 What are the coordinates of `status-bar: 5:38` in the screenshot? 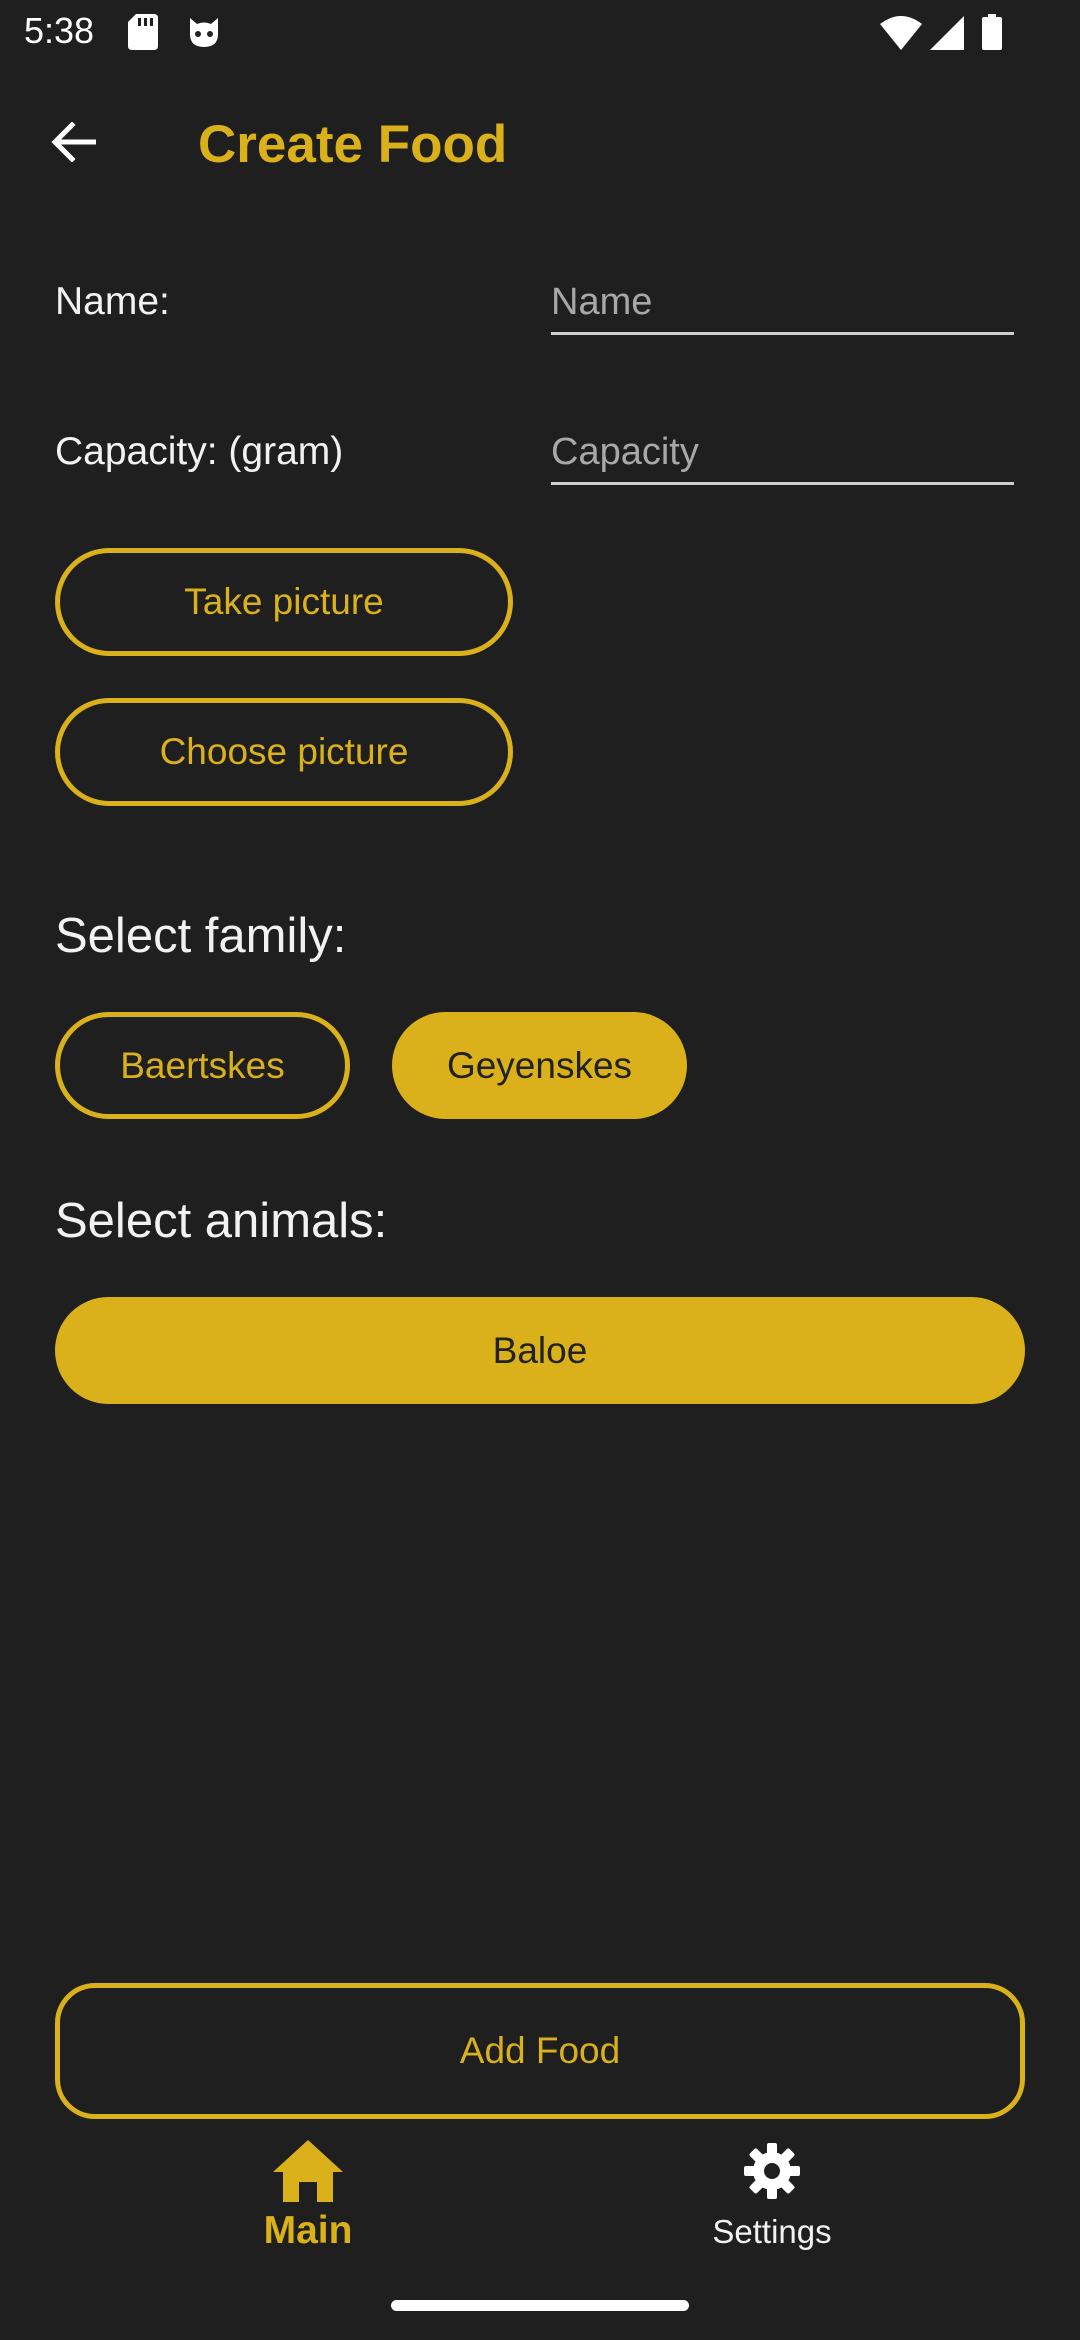 It's located at (540, 33).